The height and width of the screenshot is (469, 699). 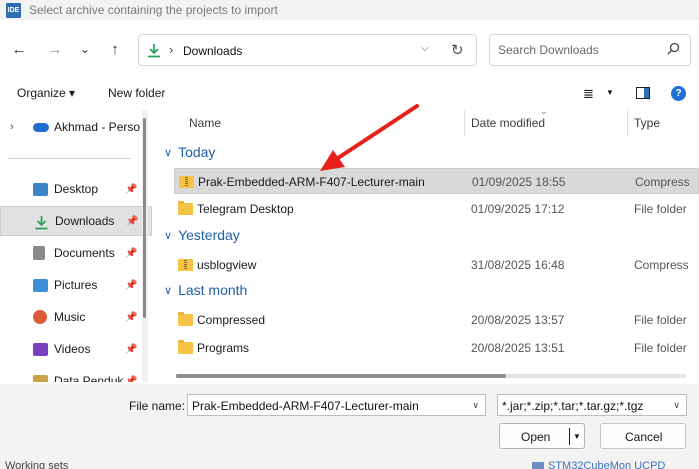 I want to click on cloud-icon, so click(x=41, y=127).